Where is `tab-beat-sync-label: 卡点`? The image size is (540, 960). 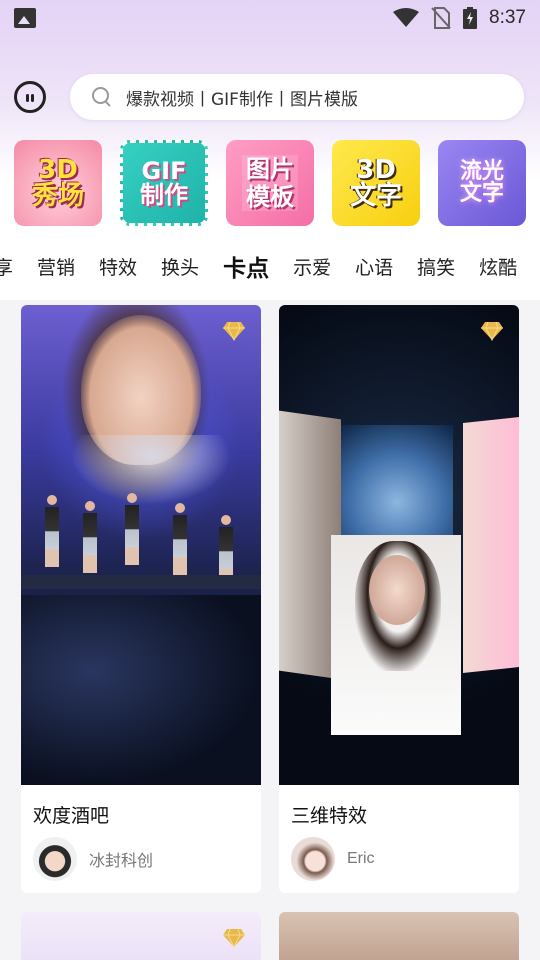
tab-beat-sync-label: 卡点 is located at coordinates (246, 269).